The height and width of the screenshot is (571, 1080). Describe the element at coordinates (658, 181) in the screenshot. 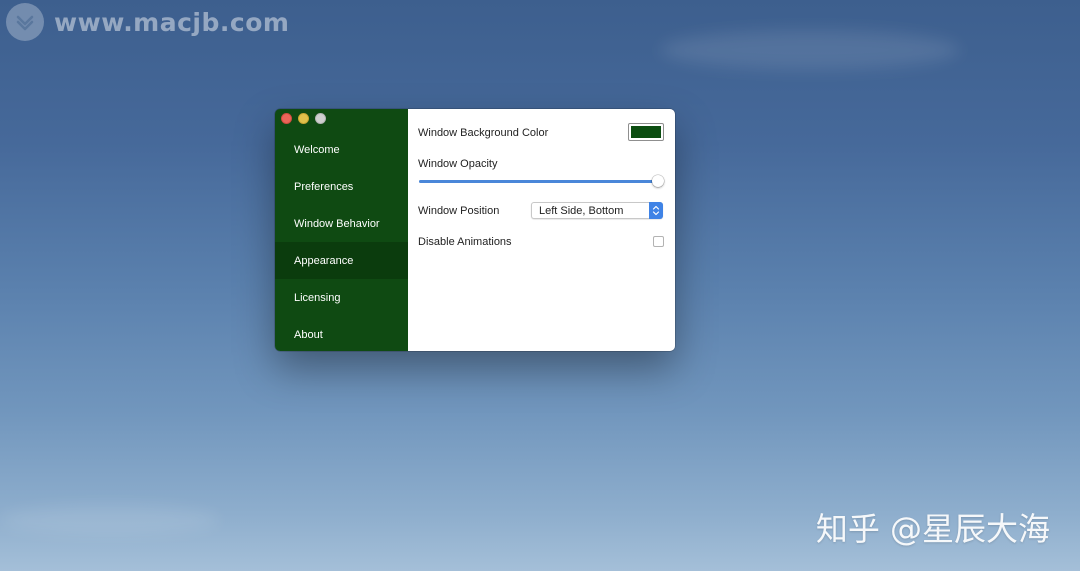

I see `slider-knob` at that location.